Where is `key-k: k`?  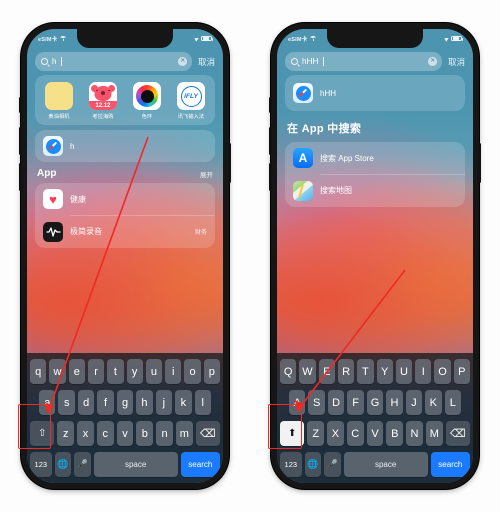
key-k: k is located at coordinates (183, 402).